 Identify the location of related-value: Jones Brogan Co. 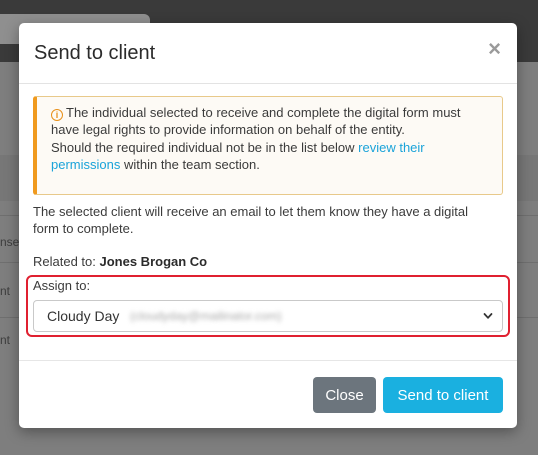
(153, 261).